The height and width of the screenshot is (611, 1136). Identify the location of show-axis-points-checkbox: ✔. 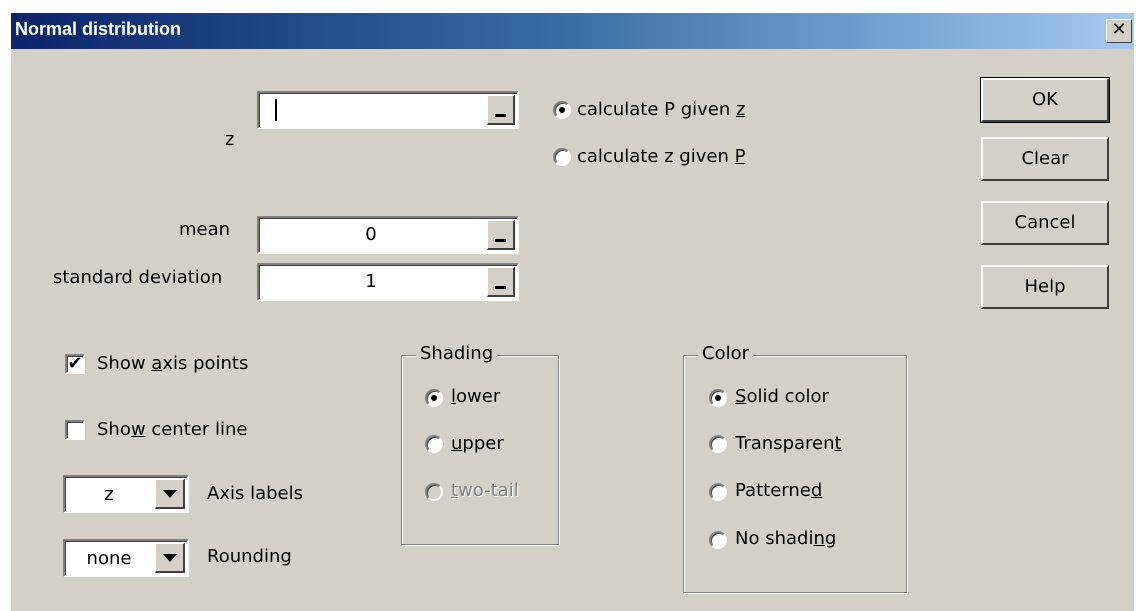
(75, 364).